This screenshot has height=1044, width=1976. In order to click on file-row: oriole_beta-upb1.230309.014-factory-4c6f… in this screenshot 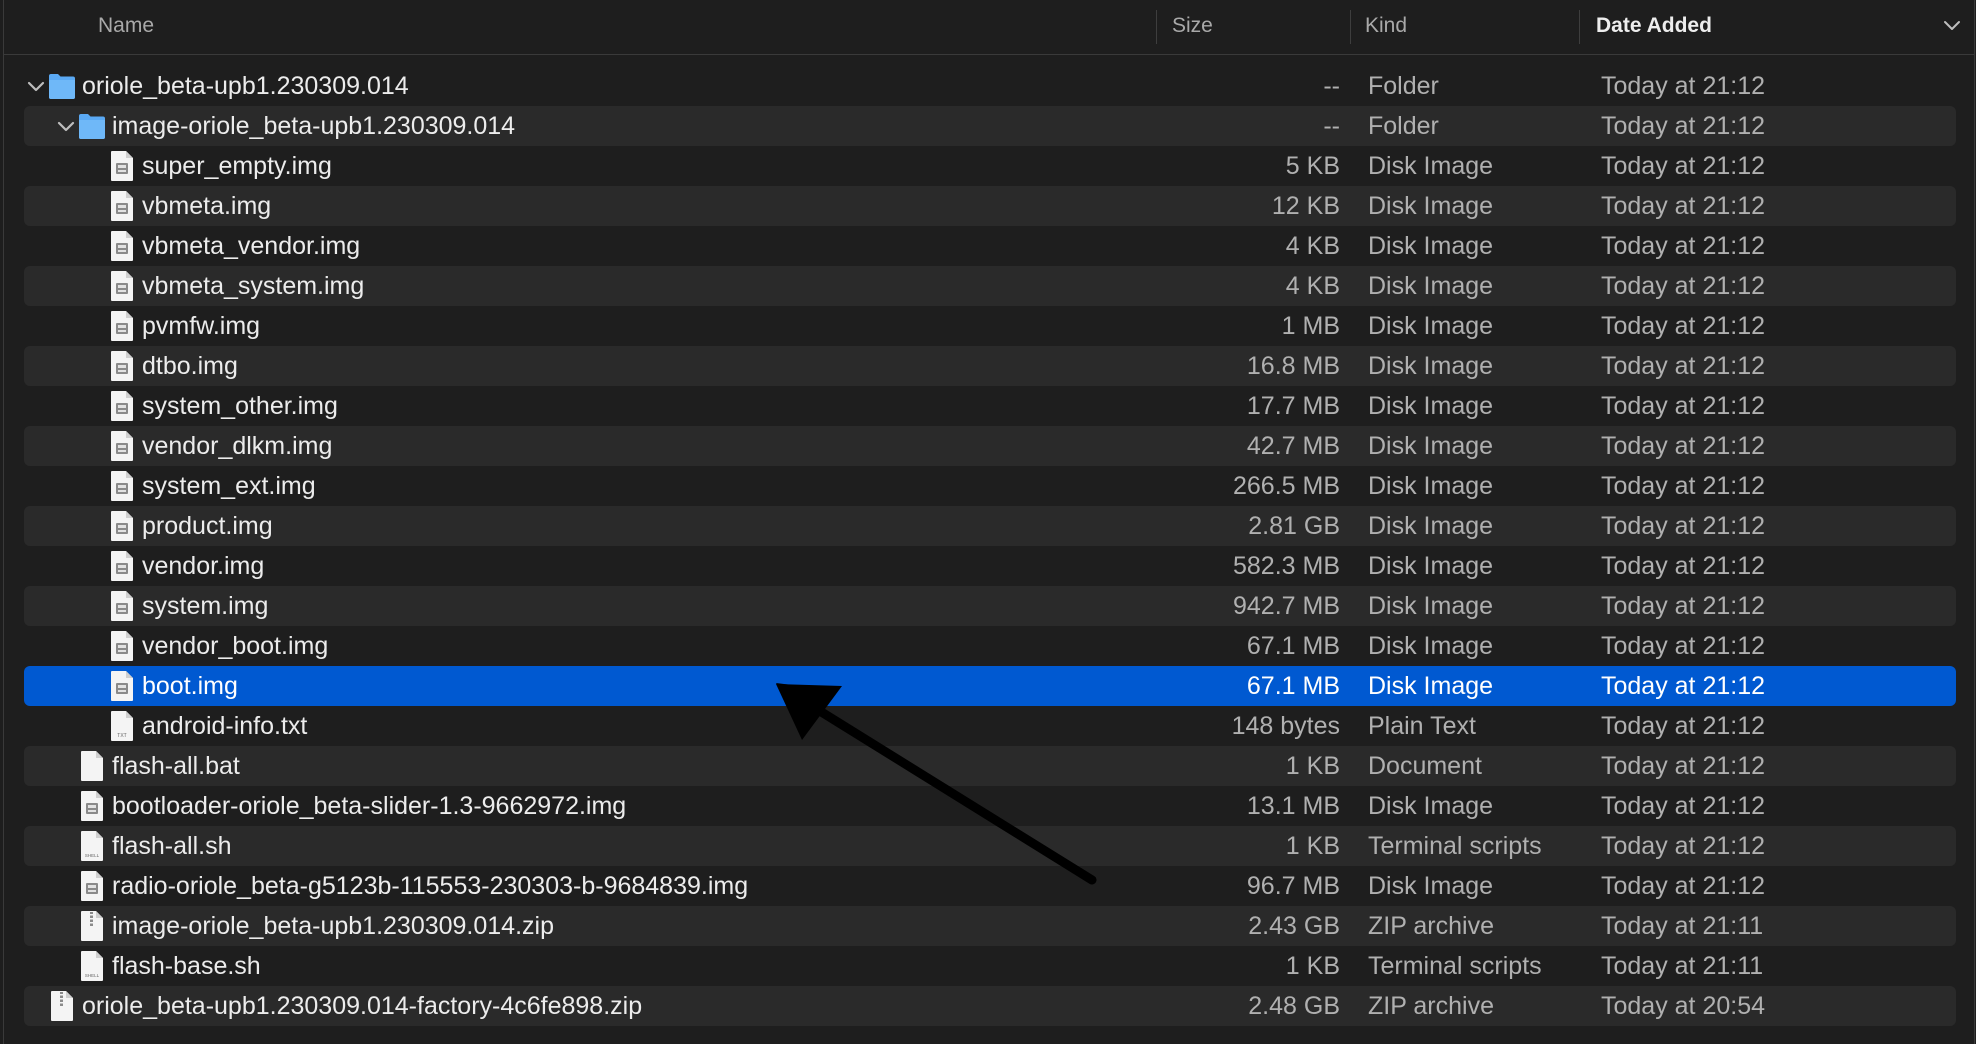, I will do `click(990, 1006)`.